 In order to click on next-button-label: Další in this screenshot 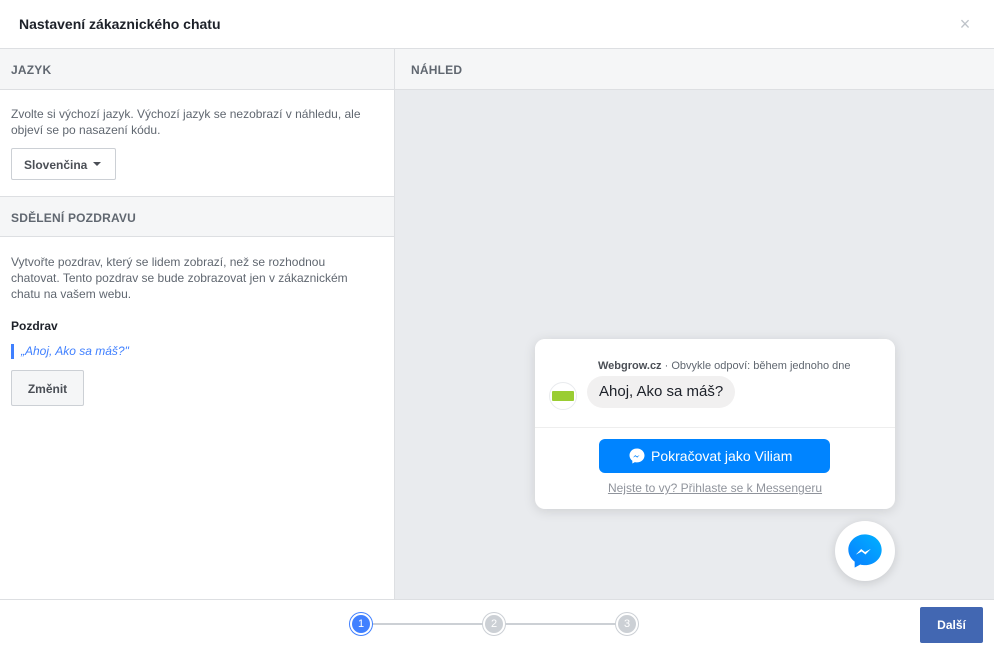, I will do `click(951, 625)`.